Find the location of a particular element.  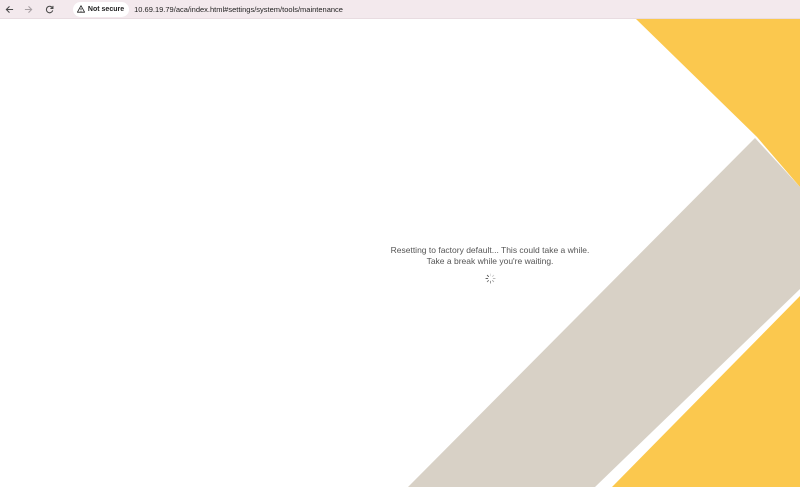

loading-spinner-icon is located at coordinates (490, 278).